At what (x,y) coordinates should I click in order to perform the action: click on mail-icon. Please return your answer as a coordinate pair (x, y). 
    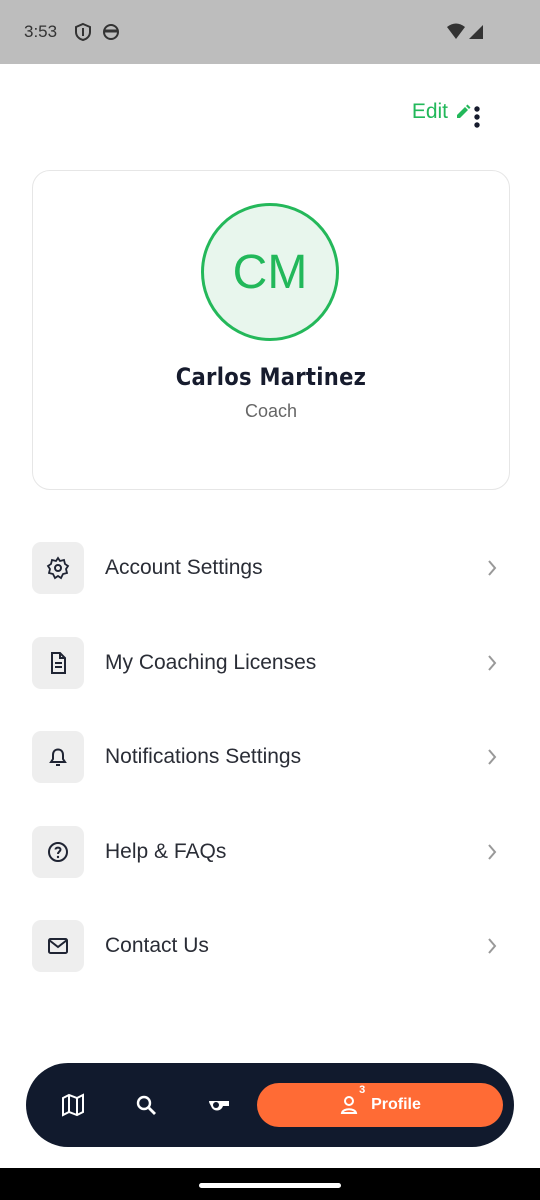
    Looking at the image, I should click on (58, 946).